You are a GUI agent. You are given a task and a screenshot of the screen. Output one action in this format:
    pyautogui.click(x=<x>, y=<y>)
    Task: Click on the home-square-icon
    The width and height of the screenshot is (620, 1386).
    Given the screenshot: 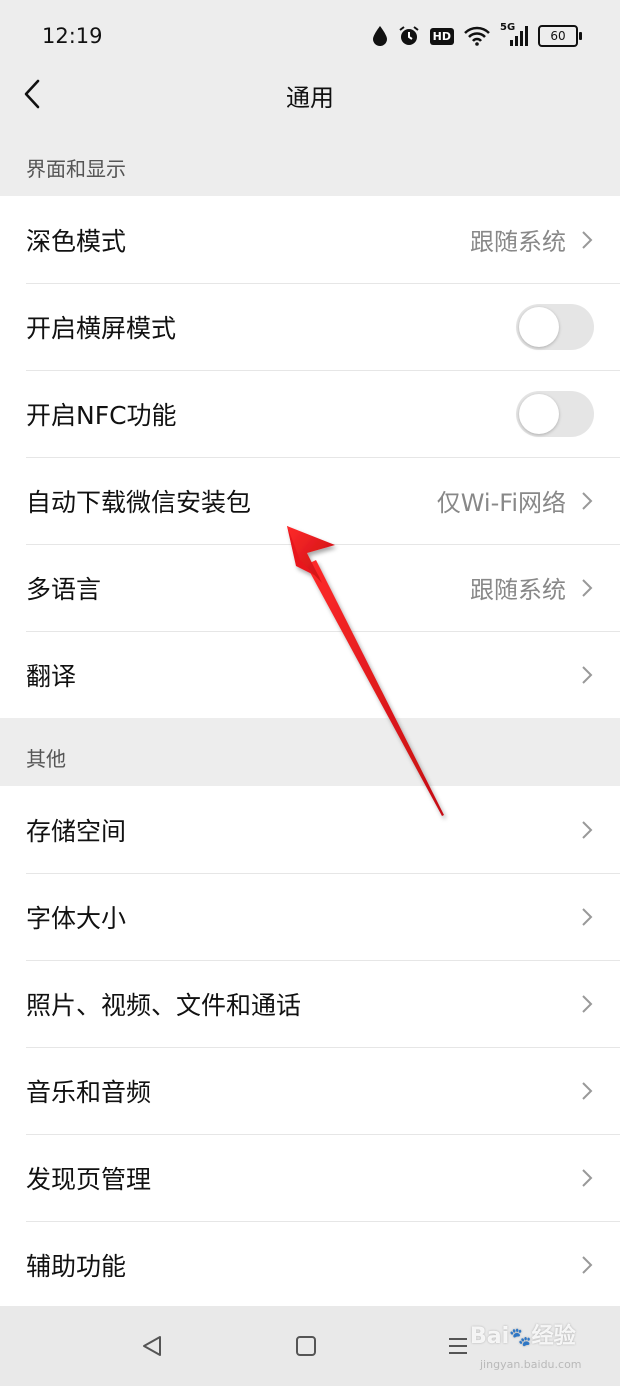 What is the action you would take?
    pyautogui.click(x=306, y=1346)
    